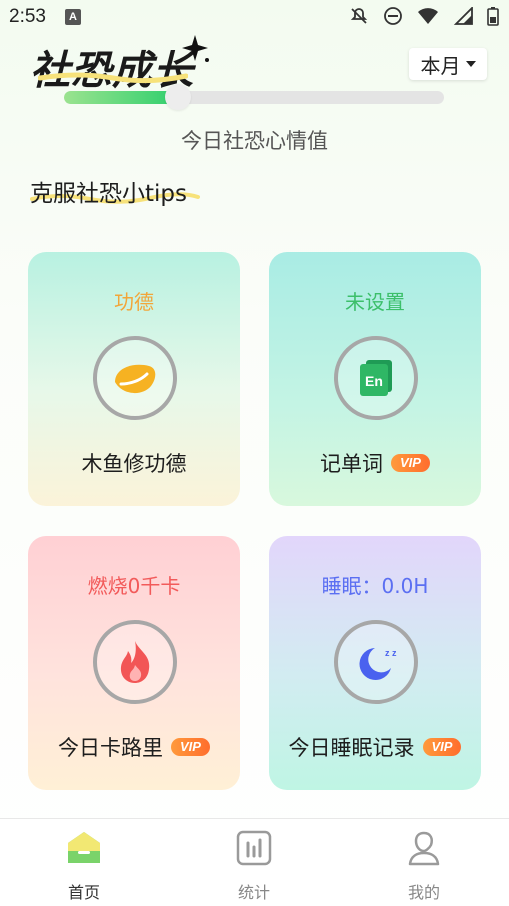  Describe the element at coordinates (134, 302) in the screenshot. I see `card-status: 功德` at that location.